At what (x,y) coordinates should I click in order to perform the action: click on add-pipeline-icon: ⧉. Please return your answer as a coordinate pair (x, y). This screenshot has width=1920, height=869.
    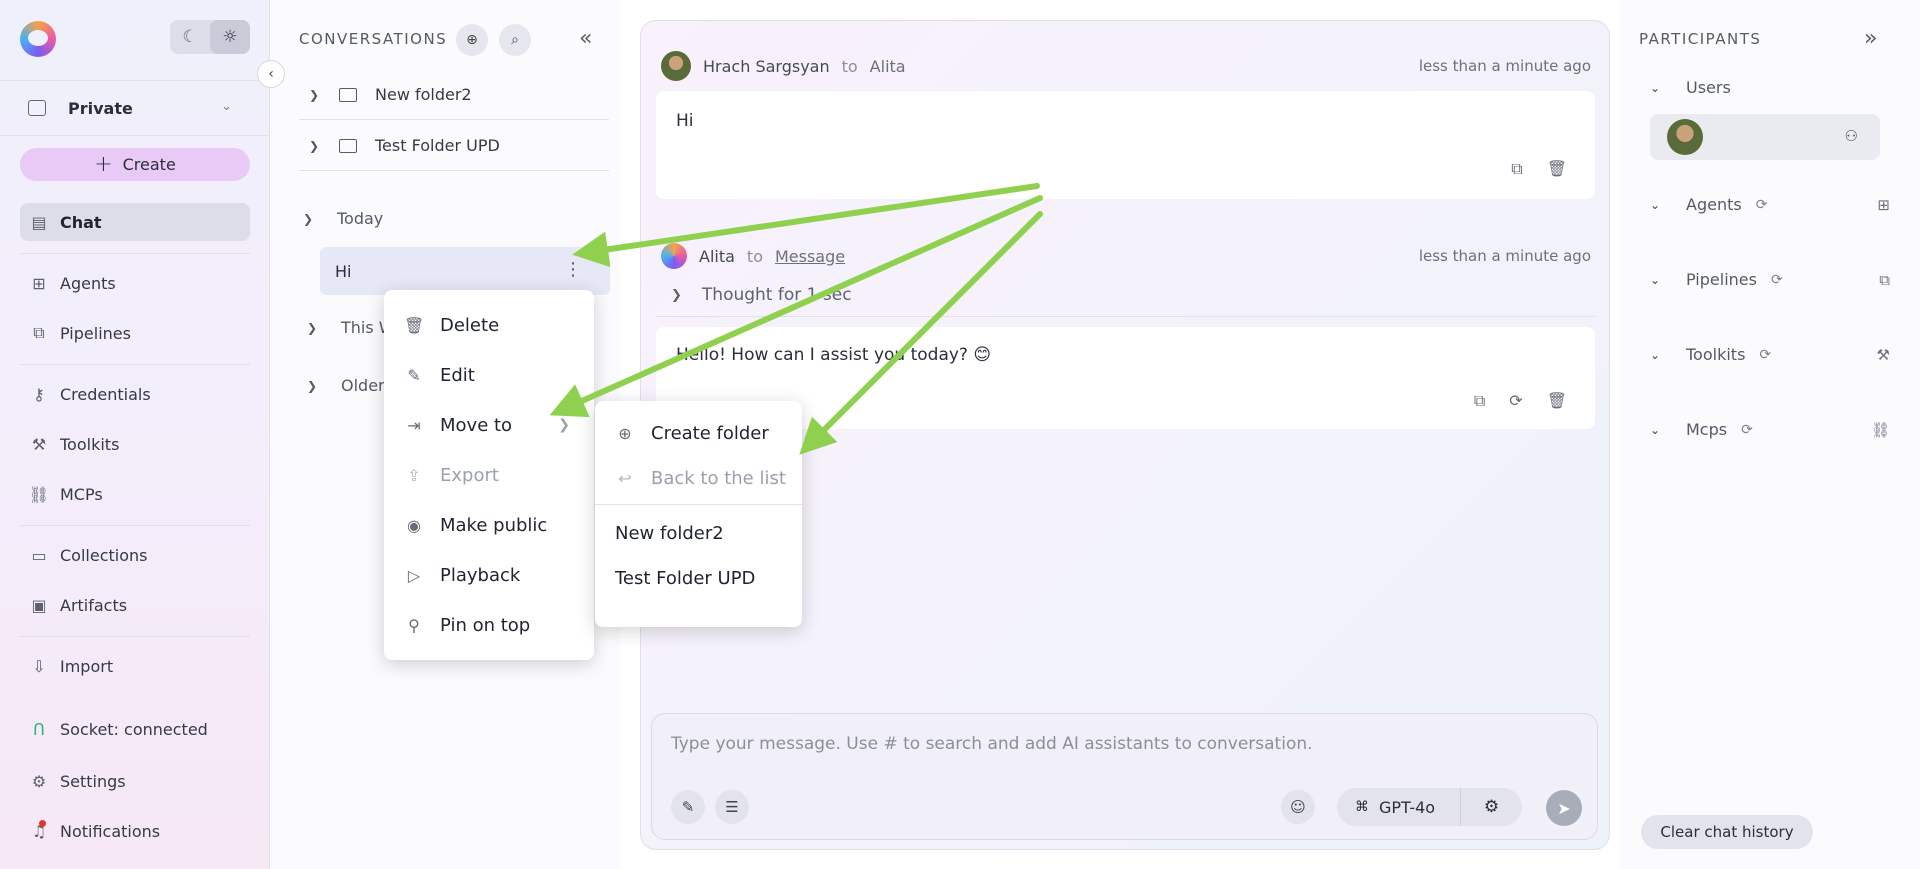
    Looking at the image, I should click on (1884, 280).